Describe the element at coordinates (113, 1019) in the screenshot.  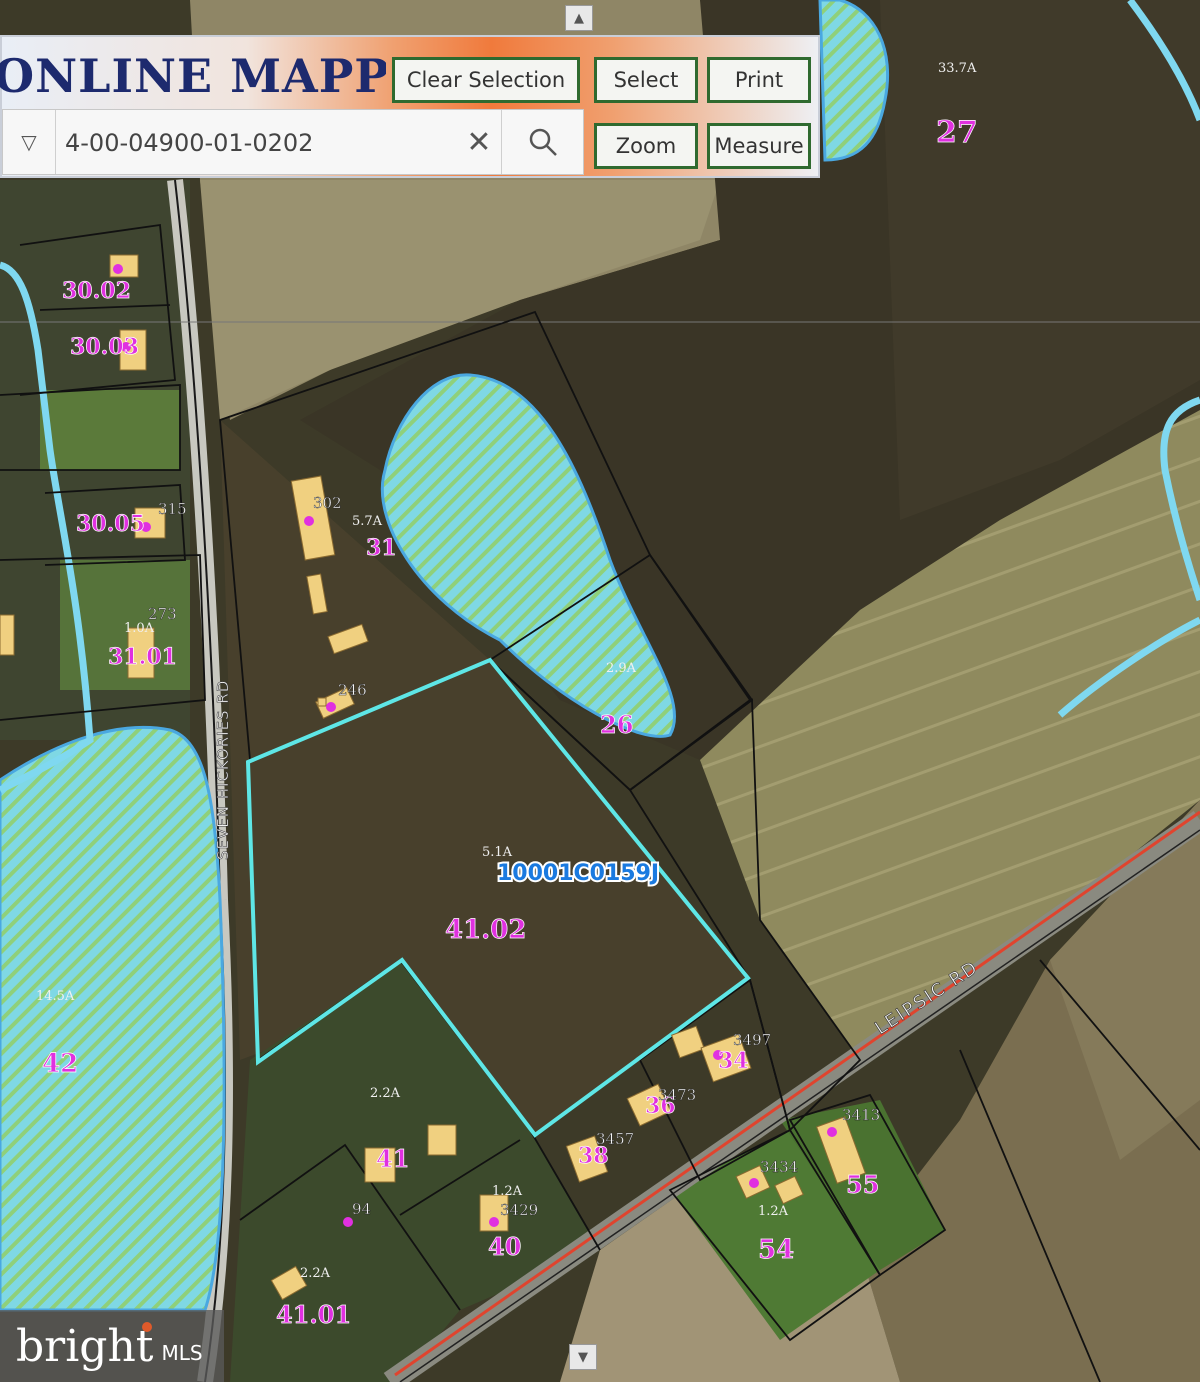
I see `flood-zone-left` at that location.